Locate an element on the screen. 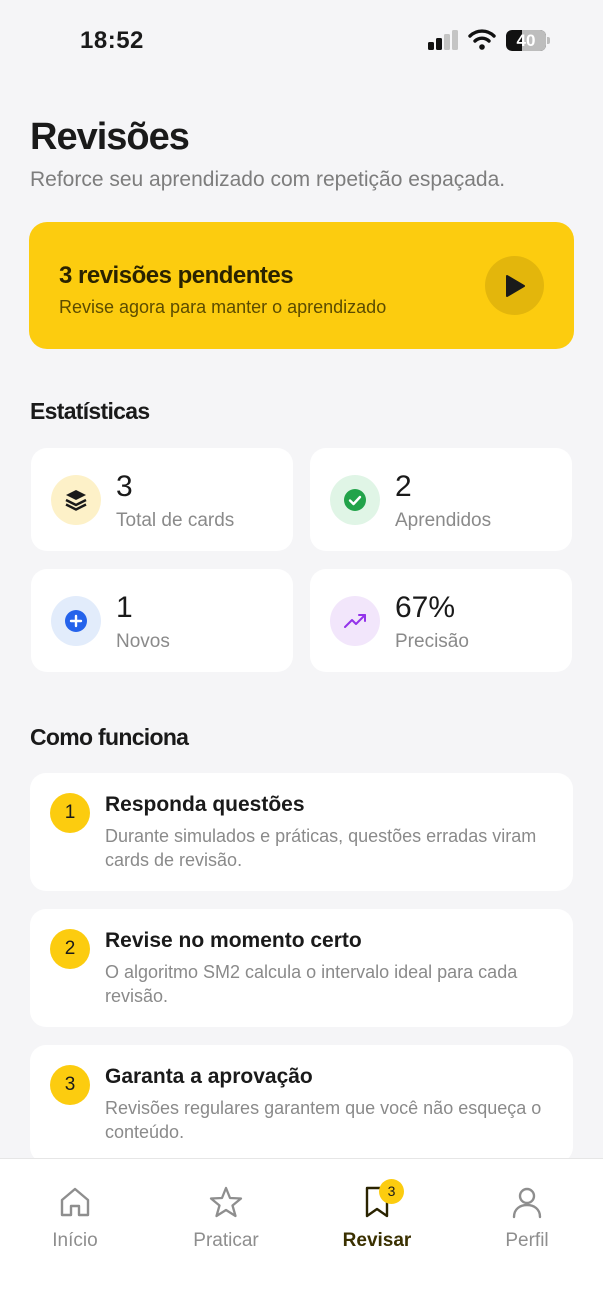 The image size is (603, 1306). step-number: 1 is located at coordinates (70, 813).